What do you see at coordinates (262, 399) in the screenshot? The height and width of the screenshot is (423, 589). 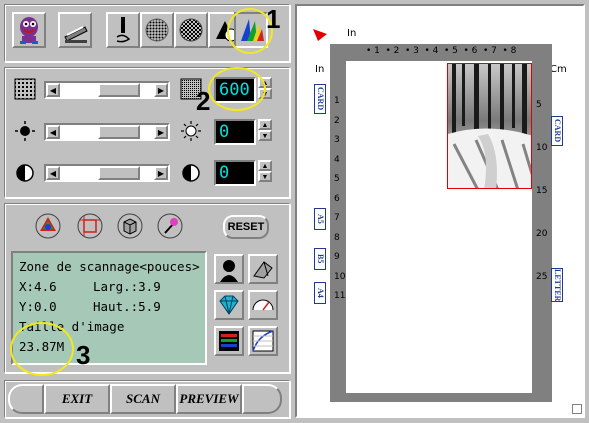 I see `preview-button-right-cap` at bounding box center [262, 399].